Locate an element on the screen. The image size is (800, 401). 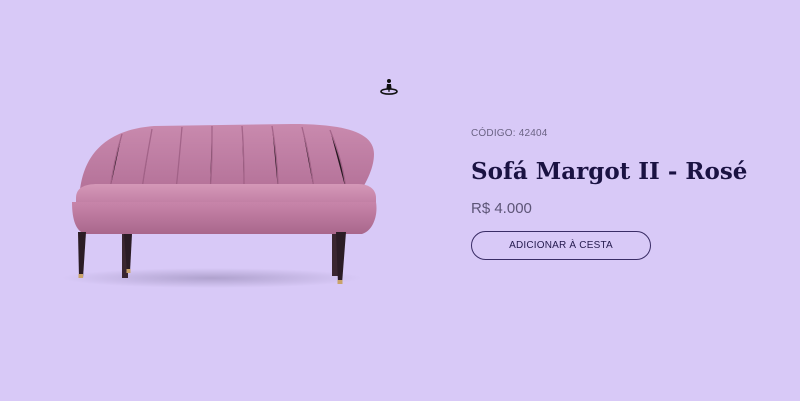
product-code-label: CÓDIGO: is located at coordinates (493, 133).